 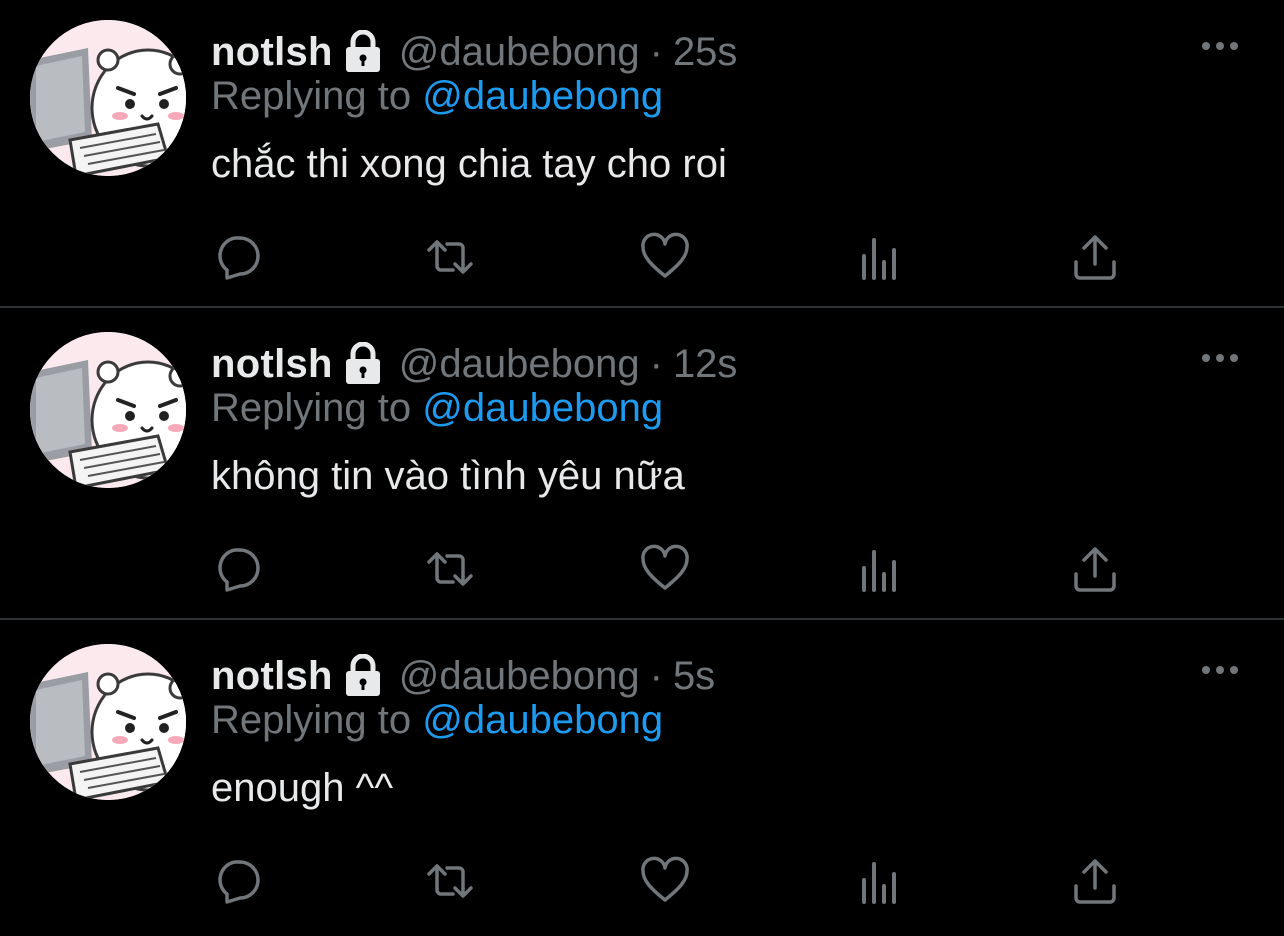 What do you see at coordinates (448, 476) in the screenshot?
I see `tweet-text: không tin vào tình yêu nữa` at bounding box center [448, 476].